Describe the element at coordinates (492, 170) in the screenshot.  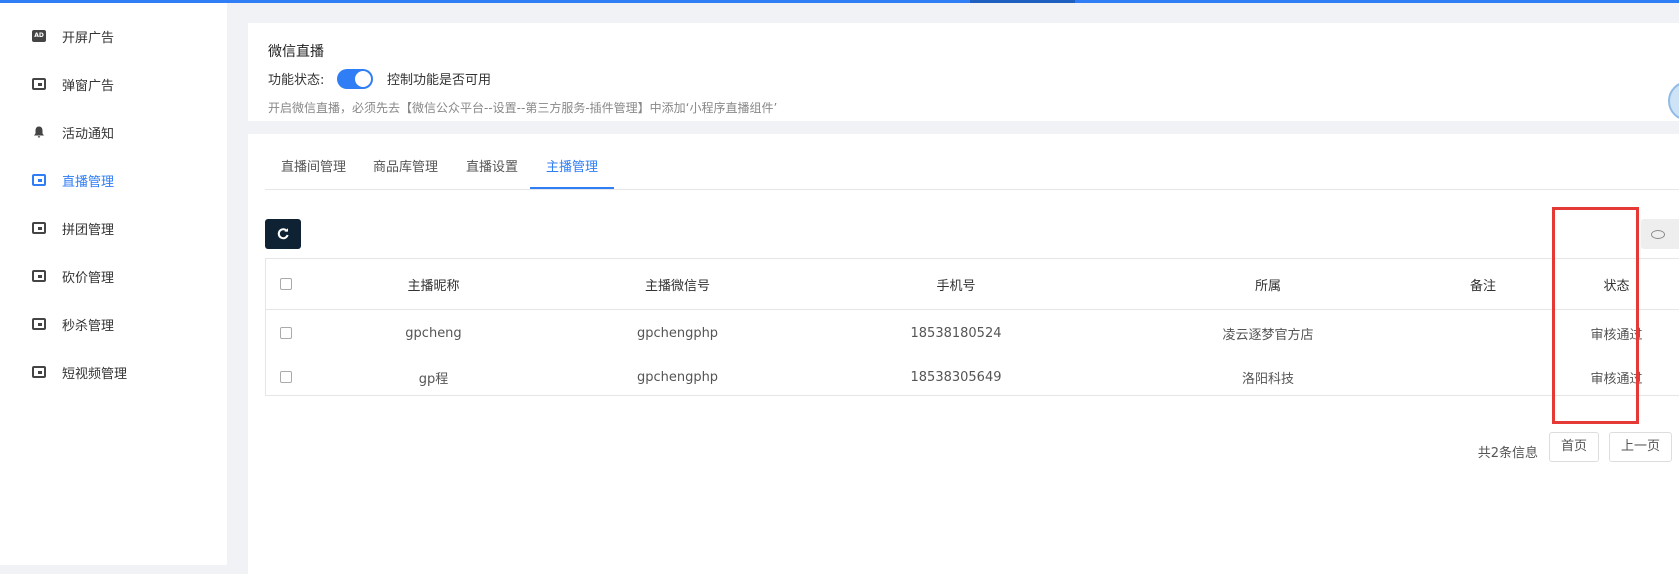
I see `tab-live-settings: 直播设置` at that location.